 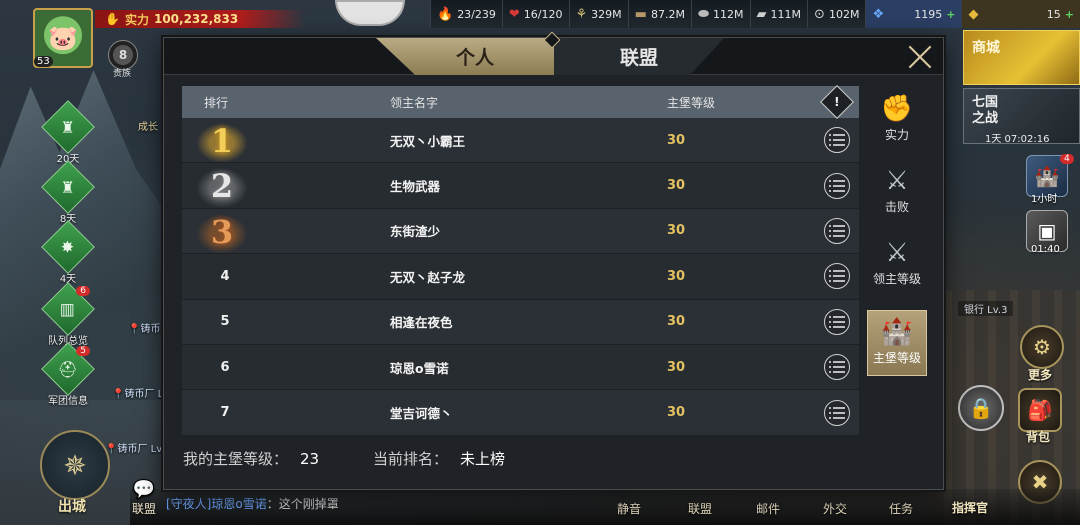 I want to click on side-item-timer-4: ✸ 4天, so click(x=68, y=252).